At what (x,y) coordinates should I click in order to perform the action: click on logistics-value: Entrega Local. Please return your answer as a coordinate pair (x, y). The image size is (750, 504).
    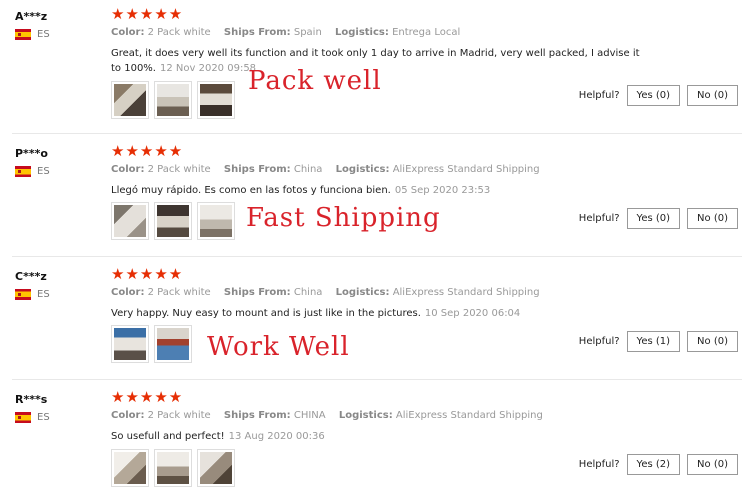
    Looking at the image, I should click on (426, 32).